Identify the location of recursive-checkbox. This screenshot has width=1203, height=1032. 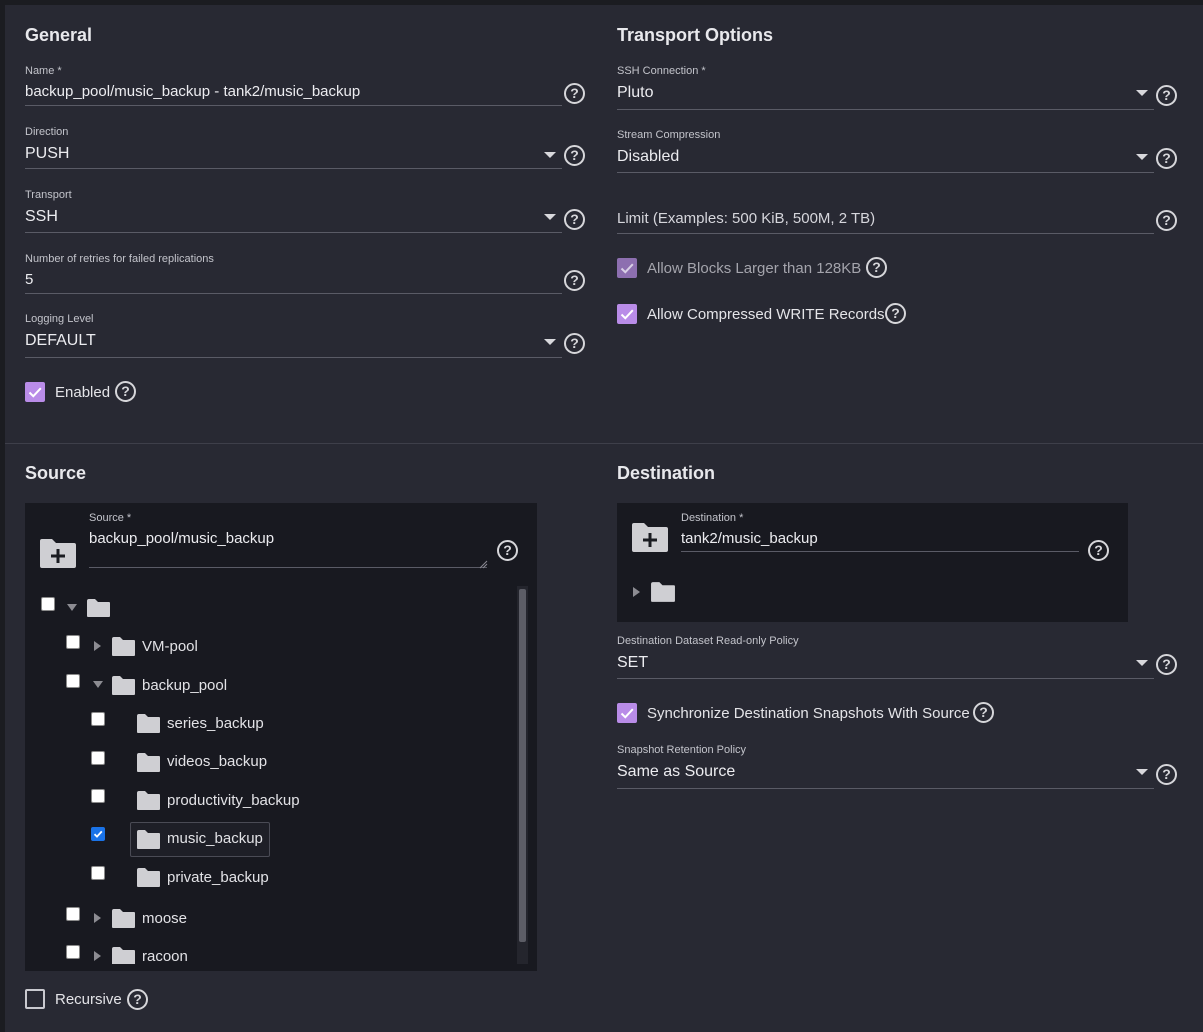
(35, 999).